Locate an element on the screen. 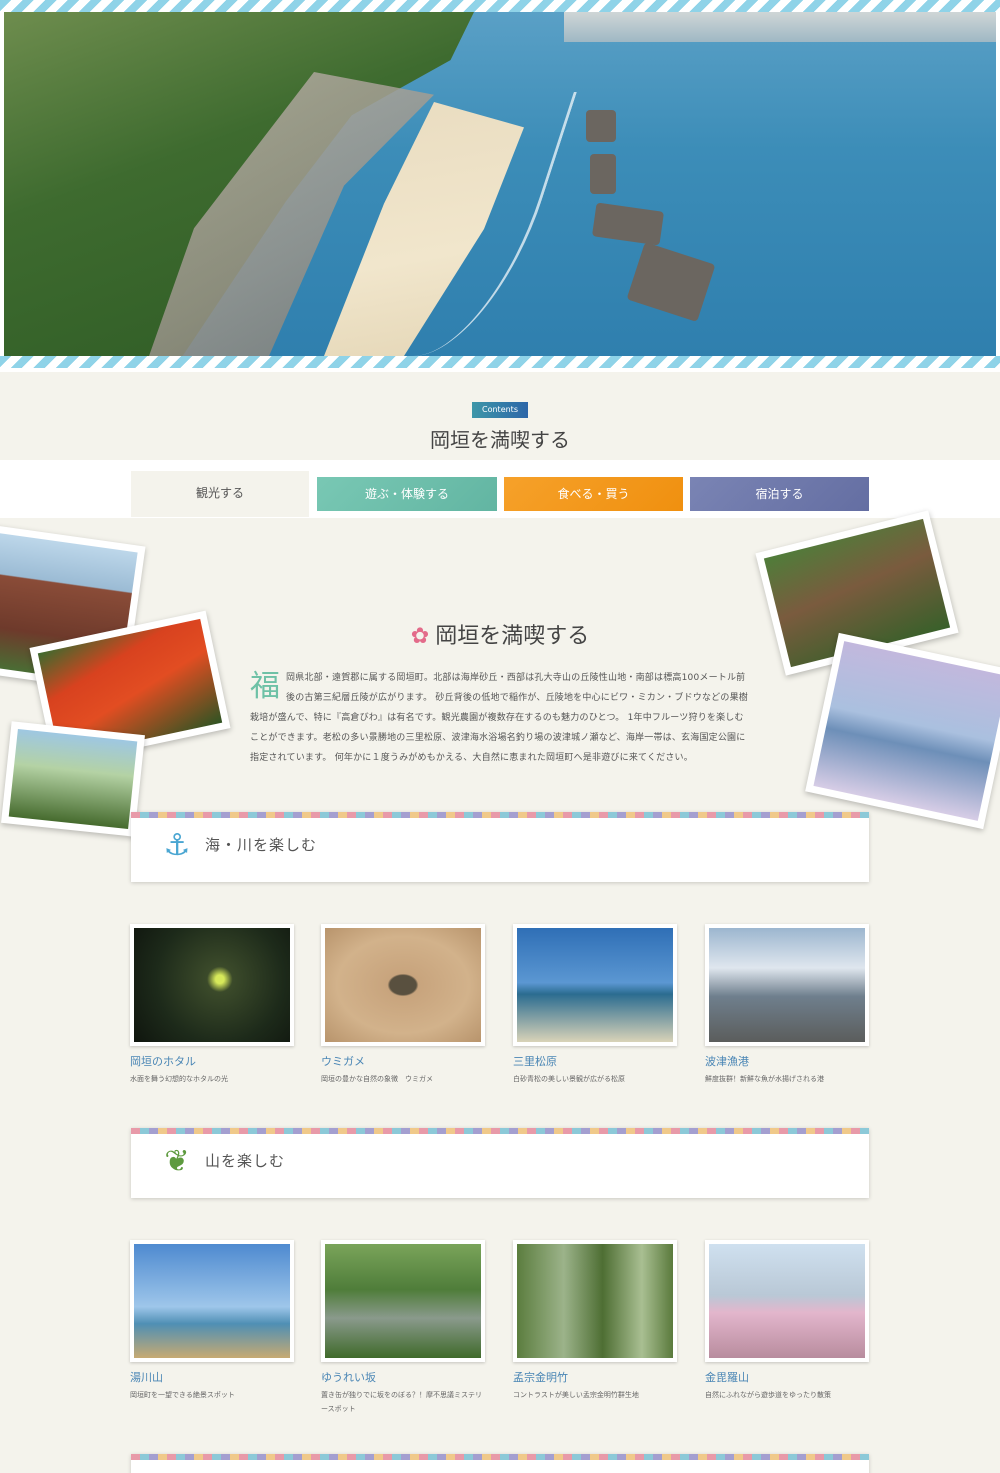  card-title: ゆうれい坂 is located at coordinates (403, 1377).